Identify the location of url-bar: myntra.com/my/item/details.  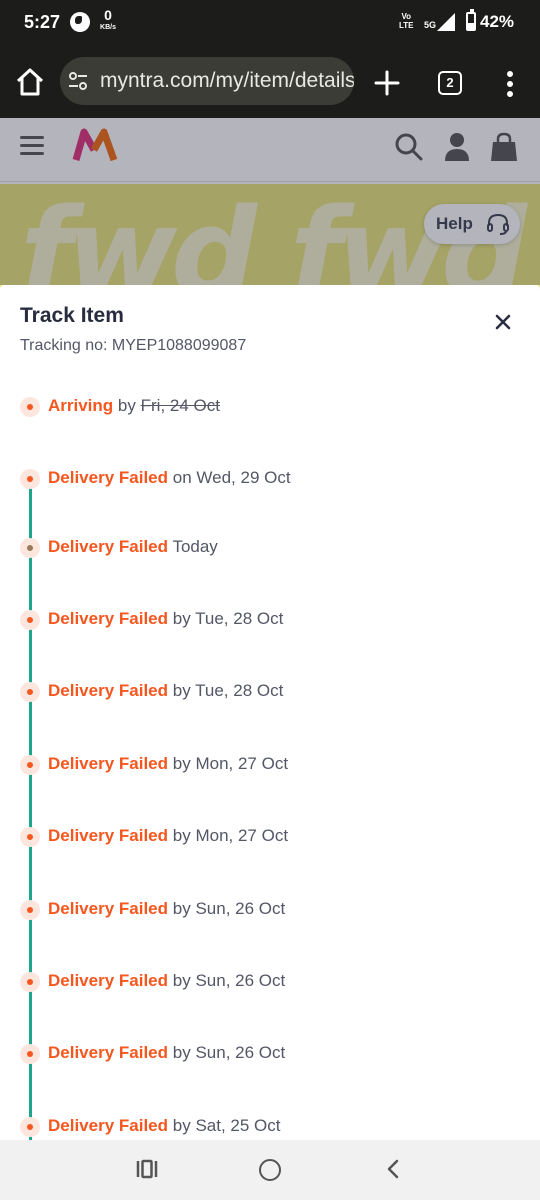
(207, 81).